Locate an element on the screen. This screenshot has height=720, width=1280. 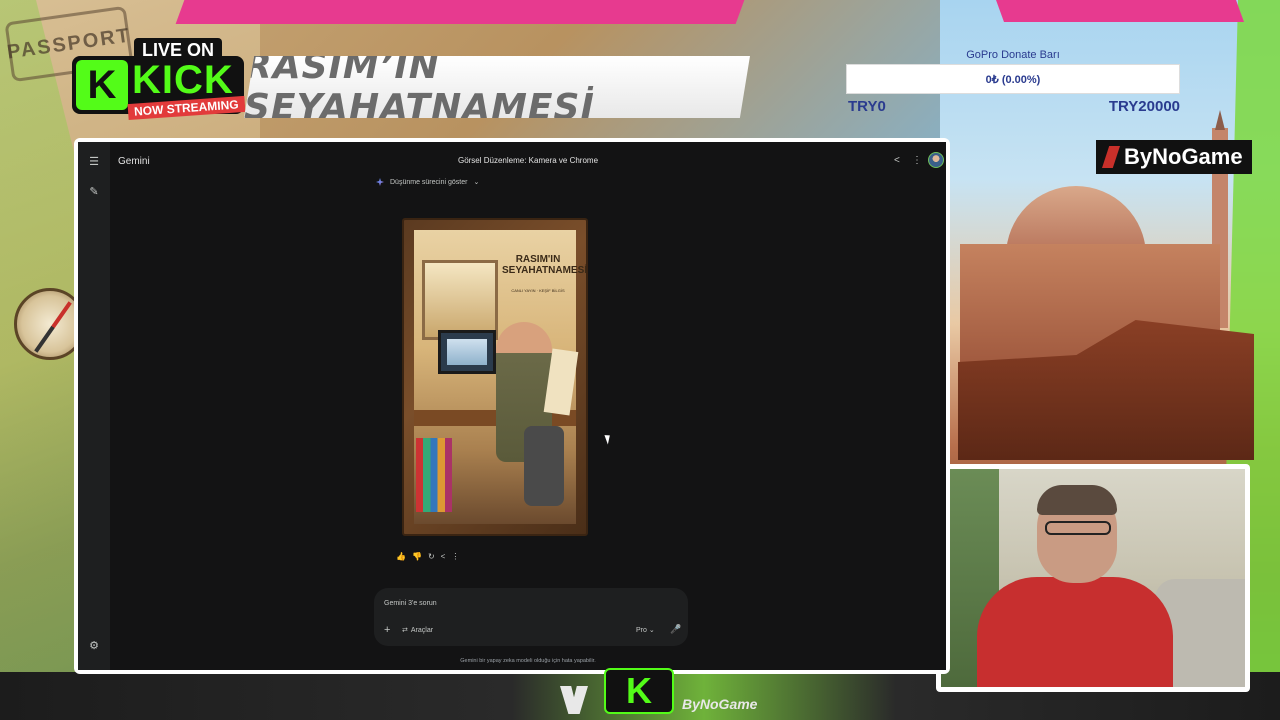
prompt-input: Gemini 3'e sorun is located at coordinates (410, 603).